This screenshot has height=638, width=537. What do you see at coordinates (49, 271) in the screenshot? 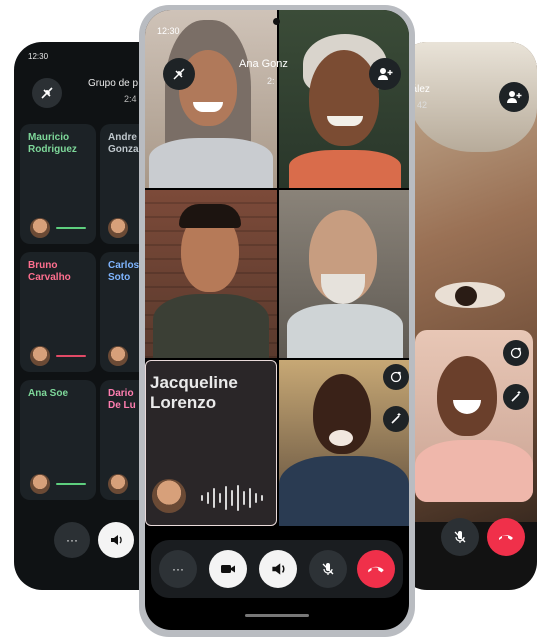
I see `participant-name: Bruno Carvalho` at bounding box center [49, 271].